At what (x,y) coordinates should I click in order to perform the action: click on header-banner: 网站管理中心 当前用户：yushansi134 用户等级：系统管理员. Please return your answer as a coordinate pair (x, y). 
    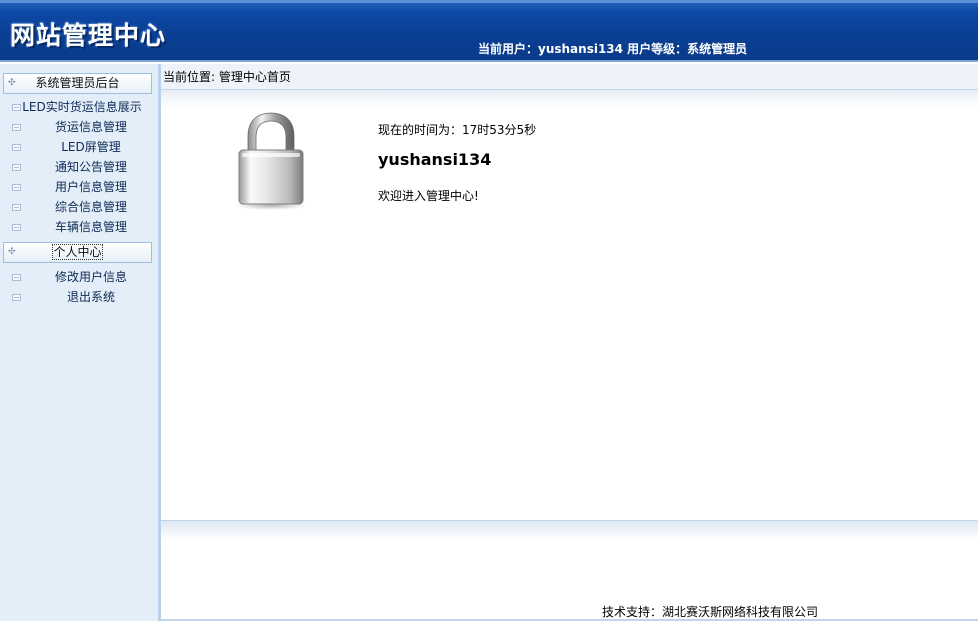
    Looking at the image, I should click on (489, 31).